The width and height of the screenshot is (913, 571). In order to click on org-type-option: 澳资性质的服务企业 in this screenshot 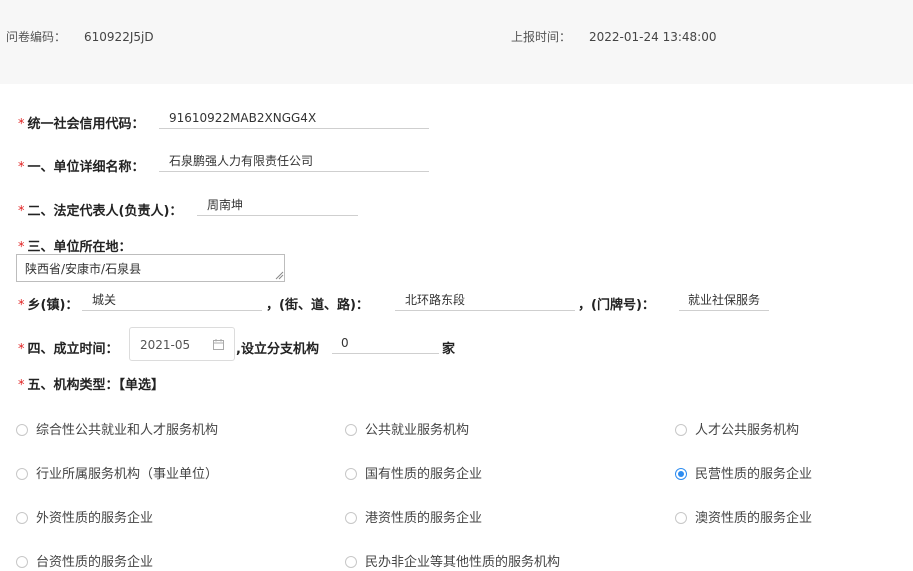, I will do `click(743, 516)`.